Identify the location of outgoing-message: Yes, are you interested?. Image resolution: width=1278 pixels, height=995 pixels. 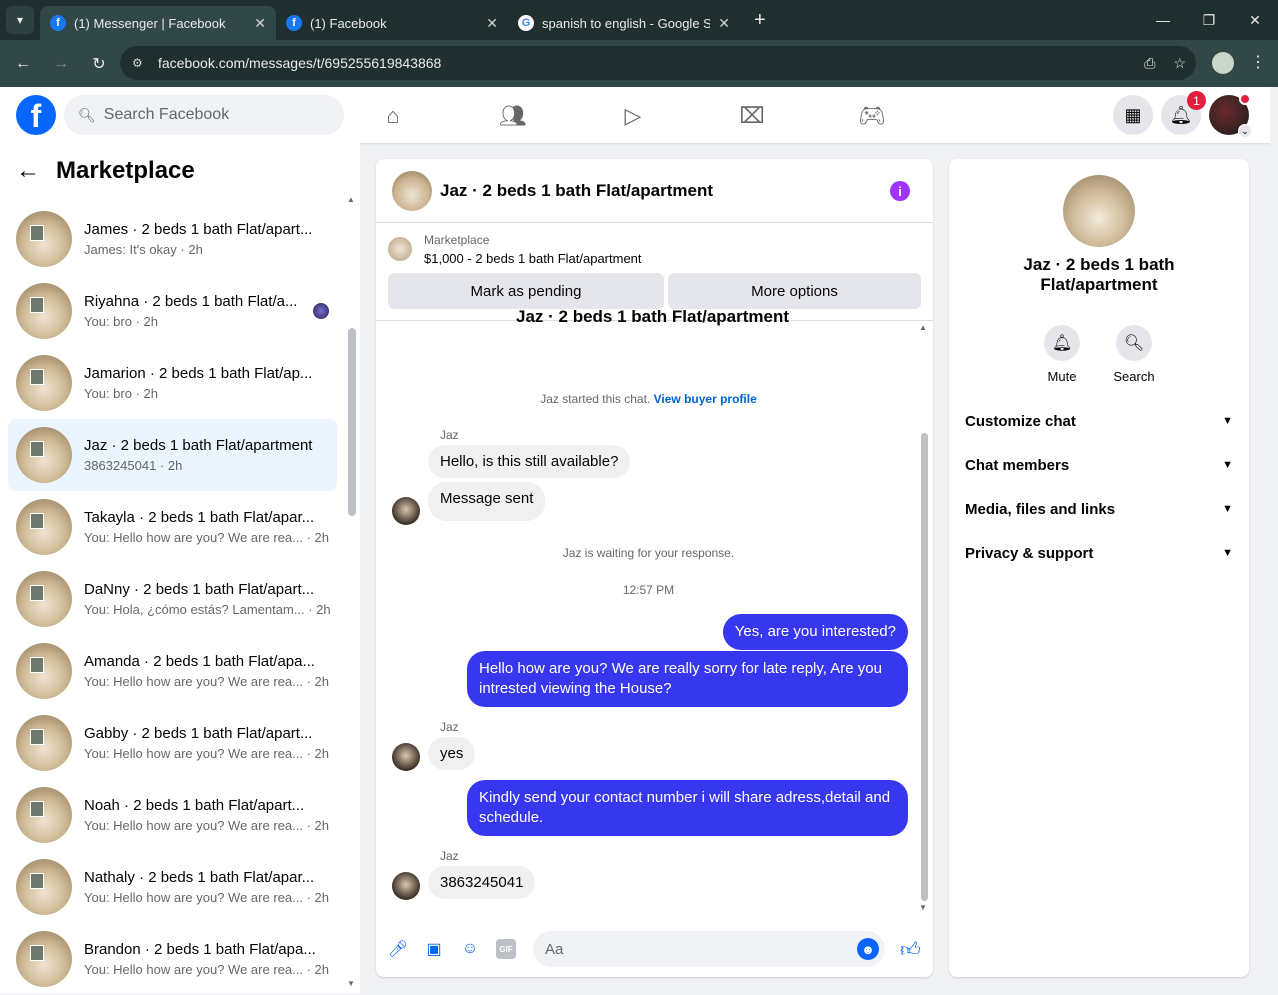
(815, 632).